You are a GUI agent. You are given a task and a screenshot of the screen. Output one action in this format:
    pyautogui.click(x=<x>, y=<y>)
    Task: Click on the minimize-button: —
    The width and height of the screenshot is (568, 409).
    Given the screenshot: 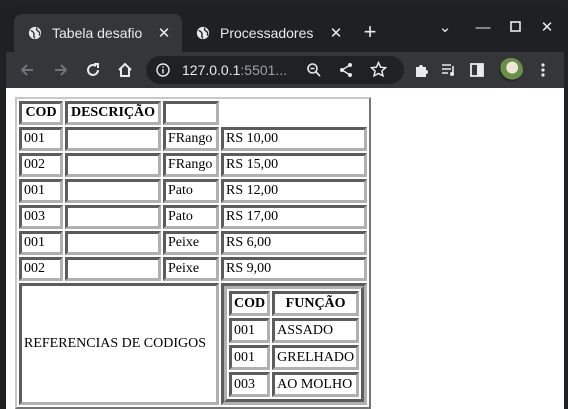 What is the action you would take?
    pyautogui.click(x=483, y=28)
    